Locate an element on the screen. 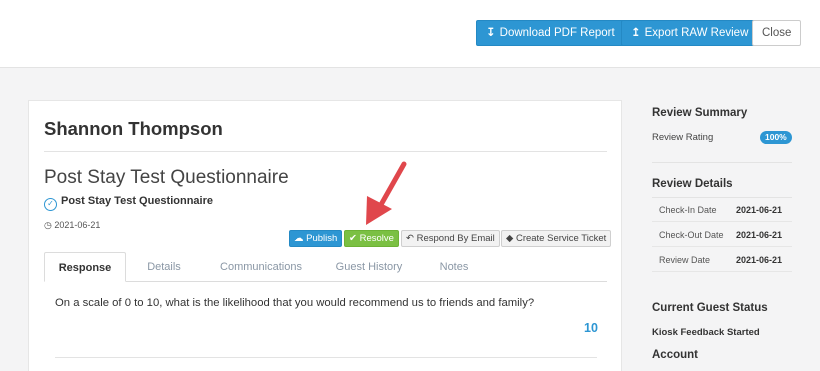  tab-response: Response is located at coordinates (85, 267).